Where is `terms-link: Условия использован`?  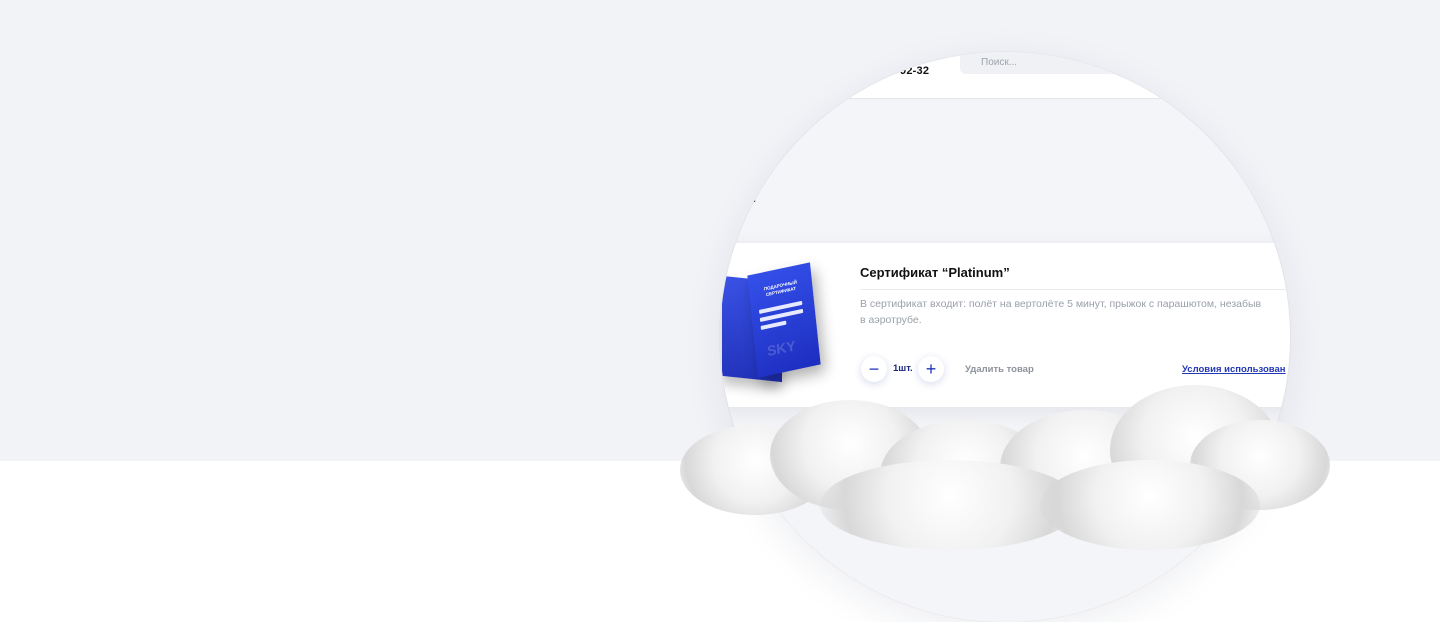 terms-link: Условия использован is located at coordinates (1234, 369).